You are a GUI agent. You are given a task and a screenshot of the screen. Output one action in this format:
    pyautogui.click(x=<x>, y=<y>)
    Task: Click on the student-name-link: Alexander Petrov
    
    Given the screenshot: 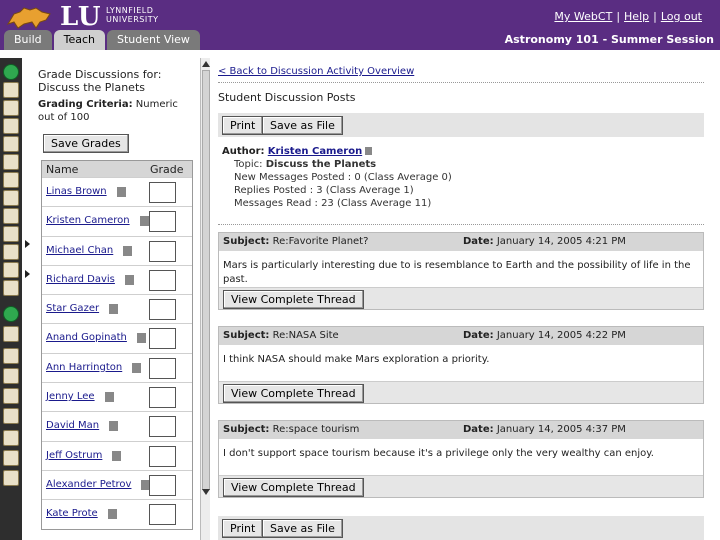 What is the action you would take?
    pyautogui.click(x=88, y=484)
    